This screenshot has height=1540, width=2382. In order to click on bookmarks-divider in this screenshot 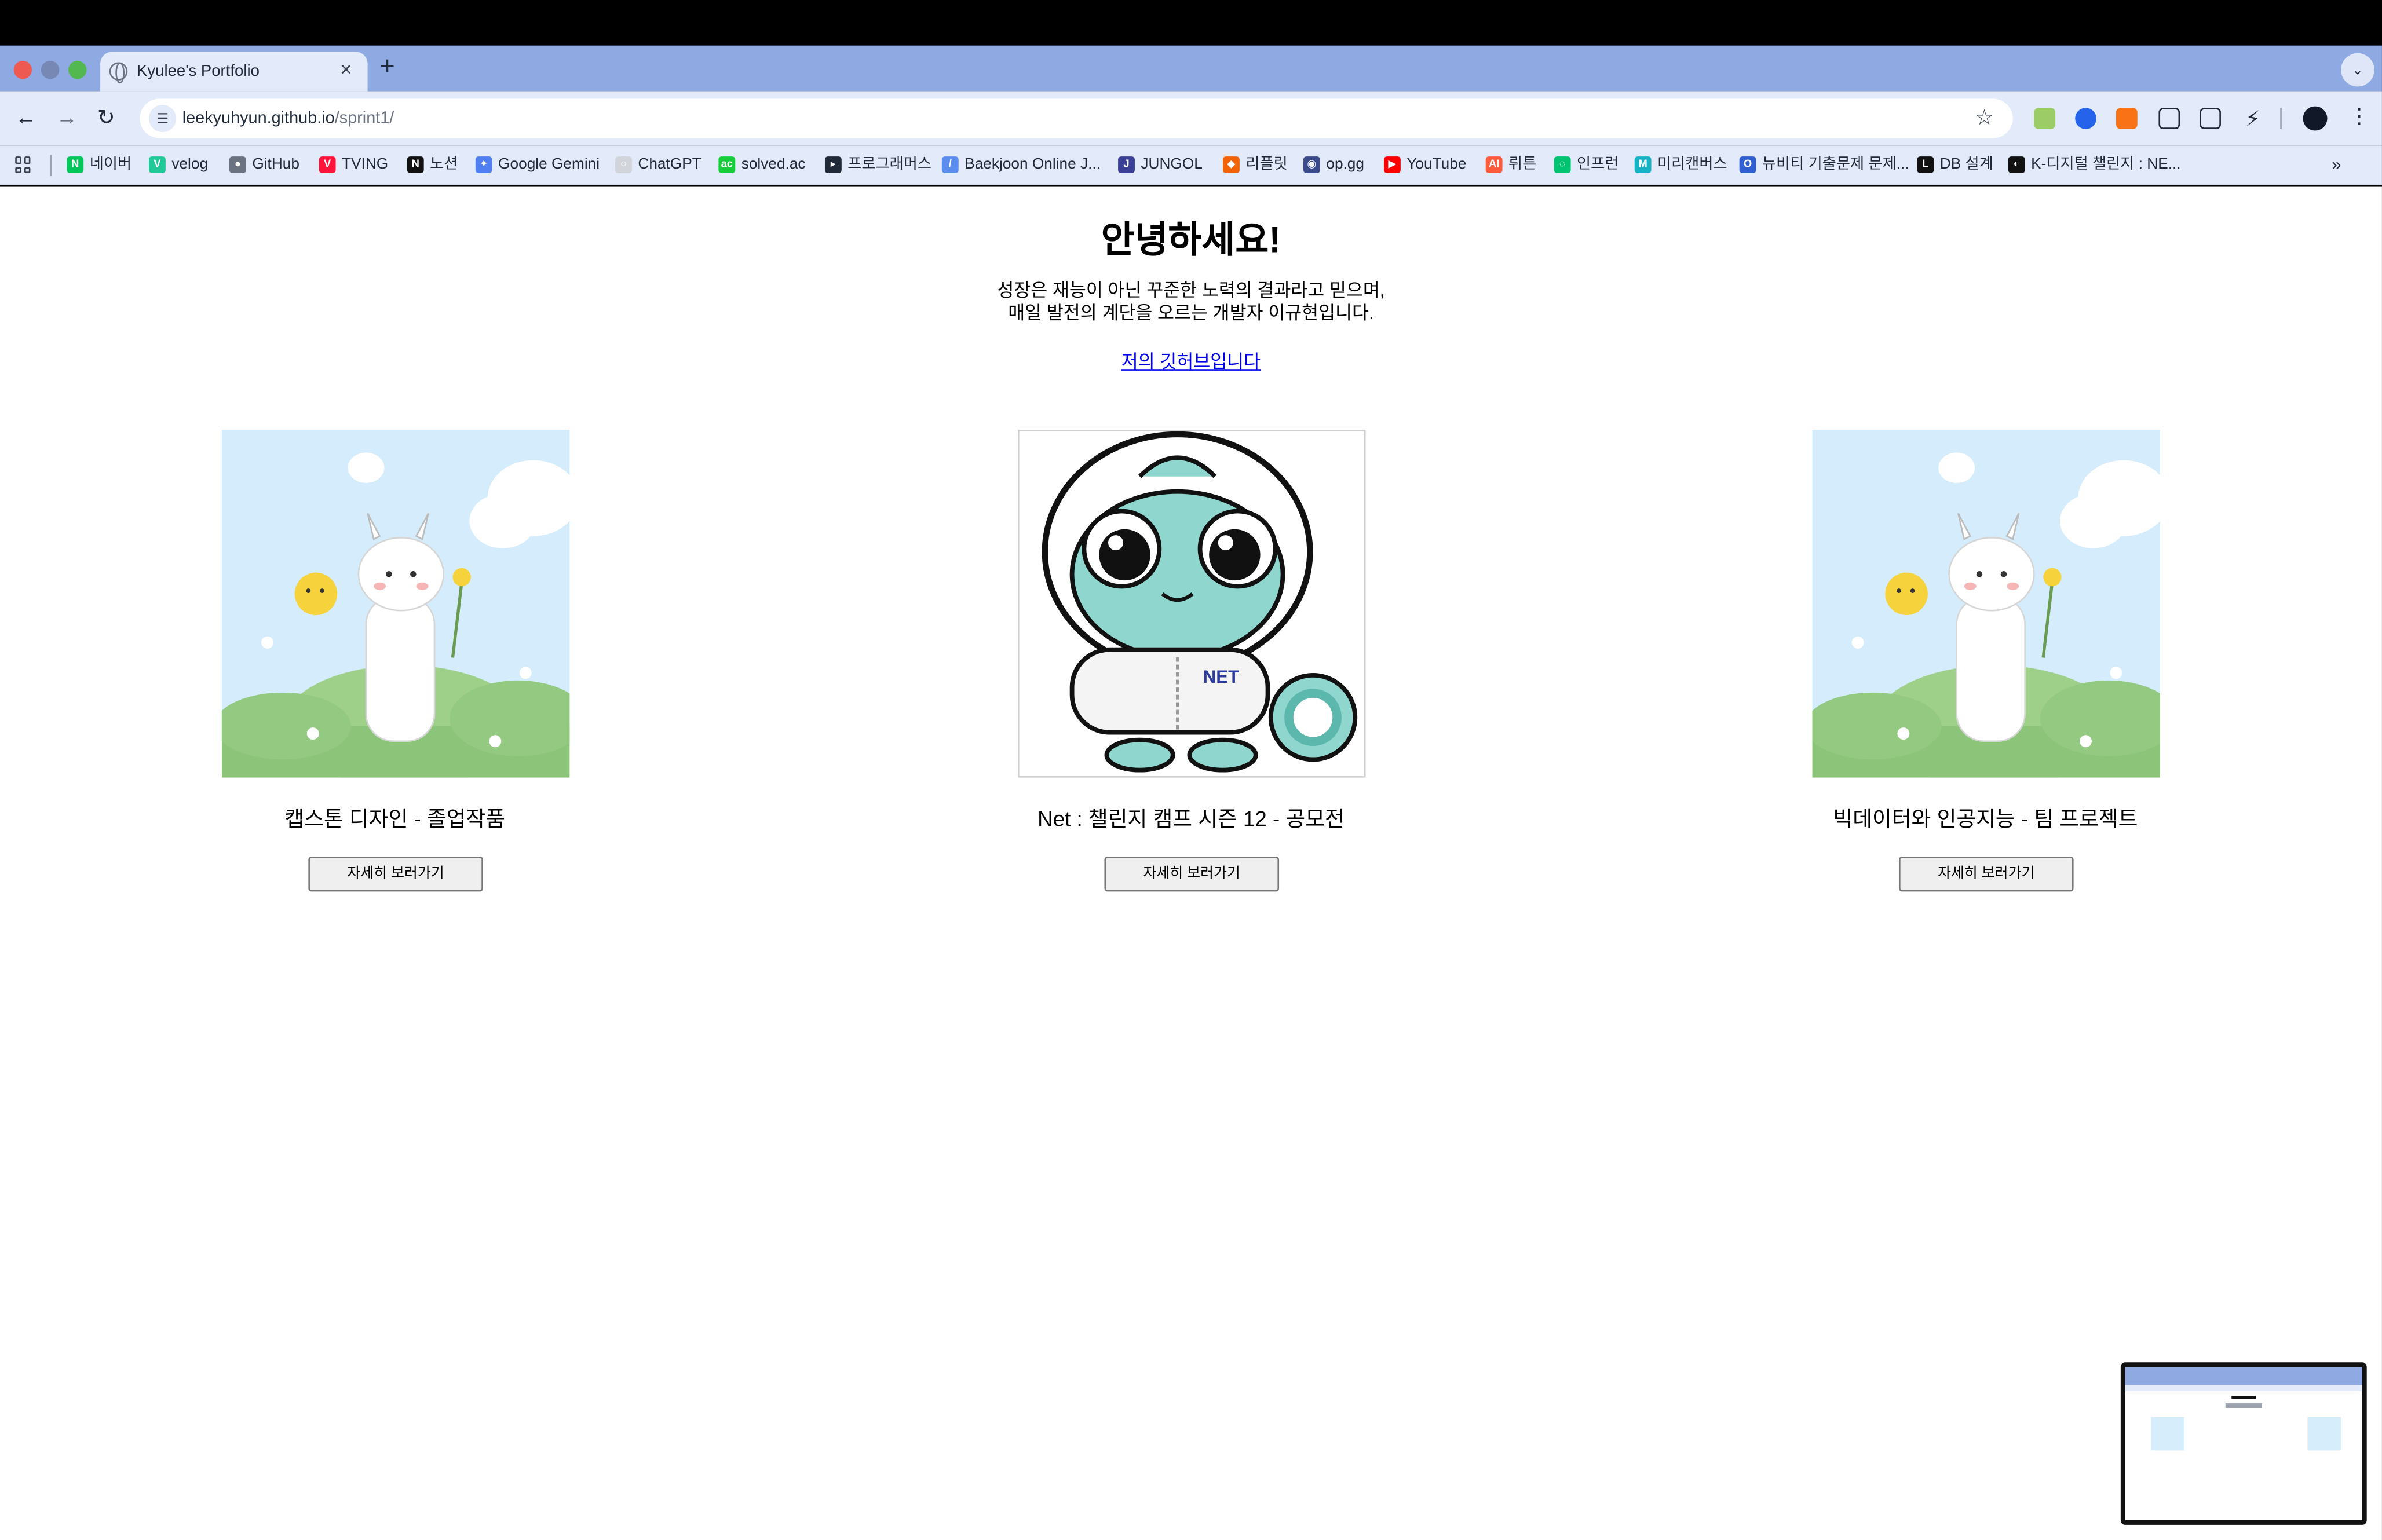, I will do `click(51, 166)`.